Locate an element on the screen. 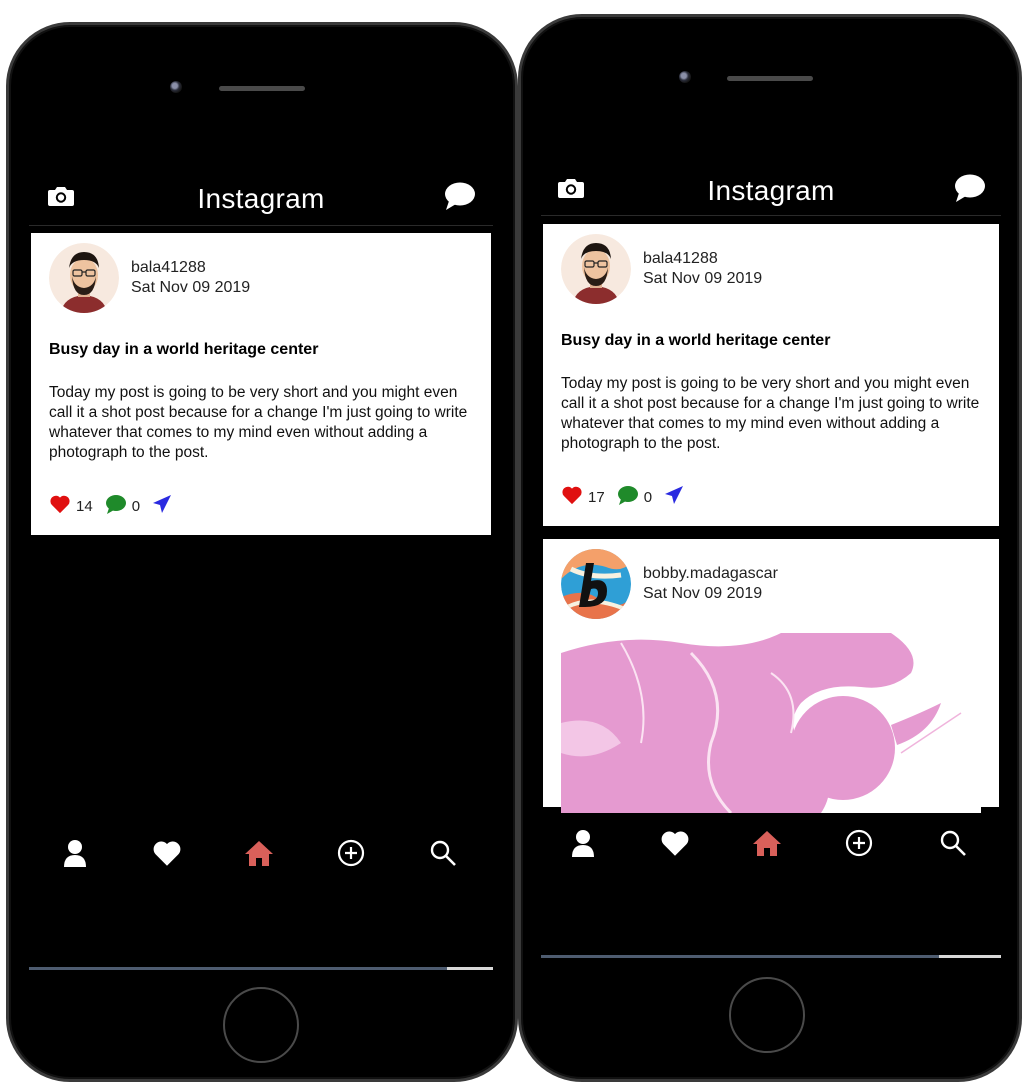  post-actions: 17 0 is located at coordinates (622, 497).